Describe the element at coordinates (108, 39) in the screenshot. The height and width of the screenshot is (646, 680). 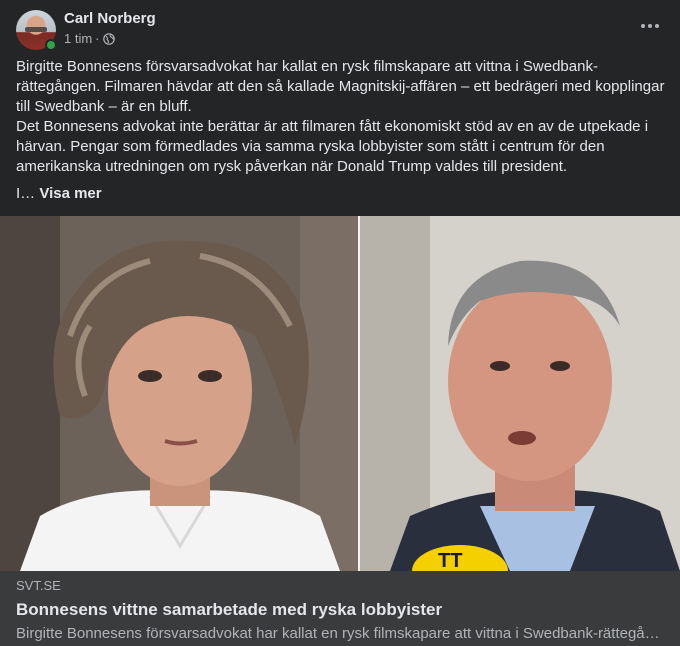
I see `globe-icon` at that location.